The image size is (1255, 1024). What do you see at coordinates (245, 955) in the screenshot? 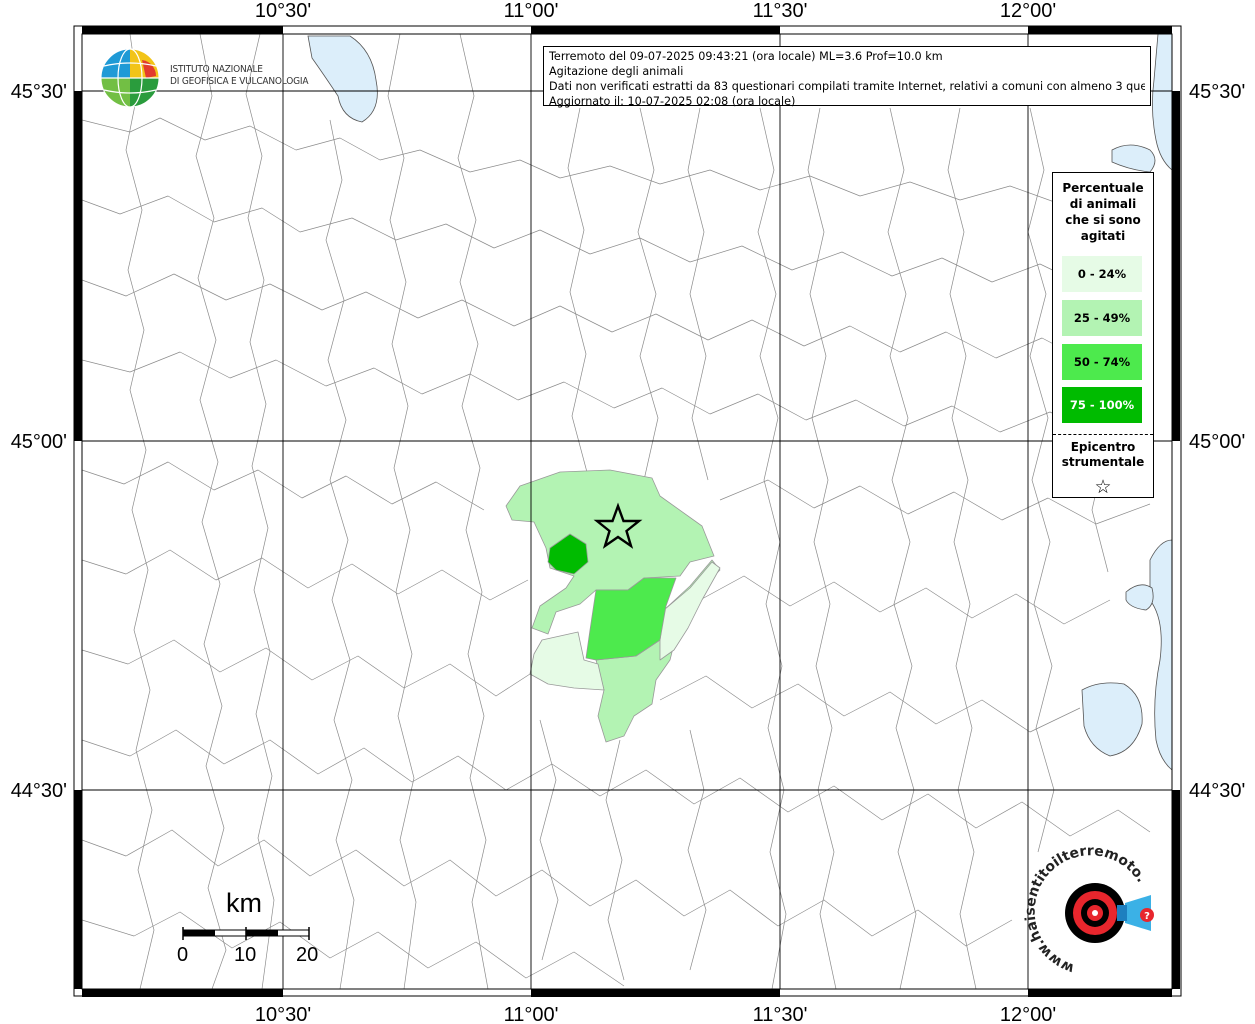
I see `scale-label-10: 10` at bounding box center [245, 955].